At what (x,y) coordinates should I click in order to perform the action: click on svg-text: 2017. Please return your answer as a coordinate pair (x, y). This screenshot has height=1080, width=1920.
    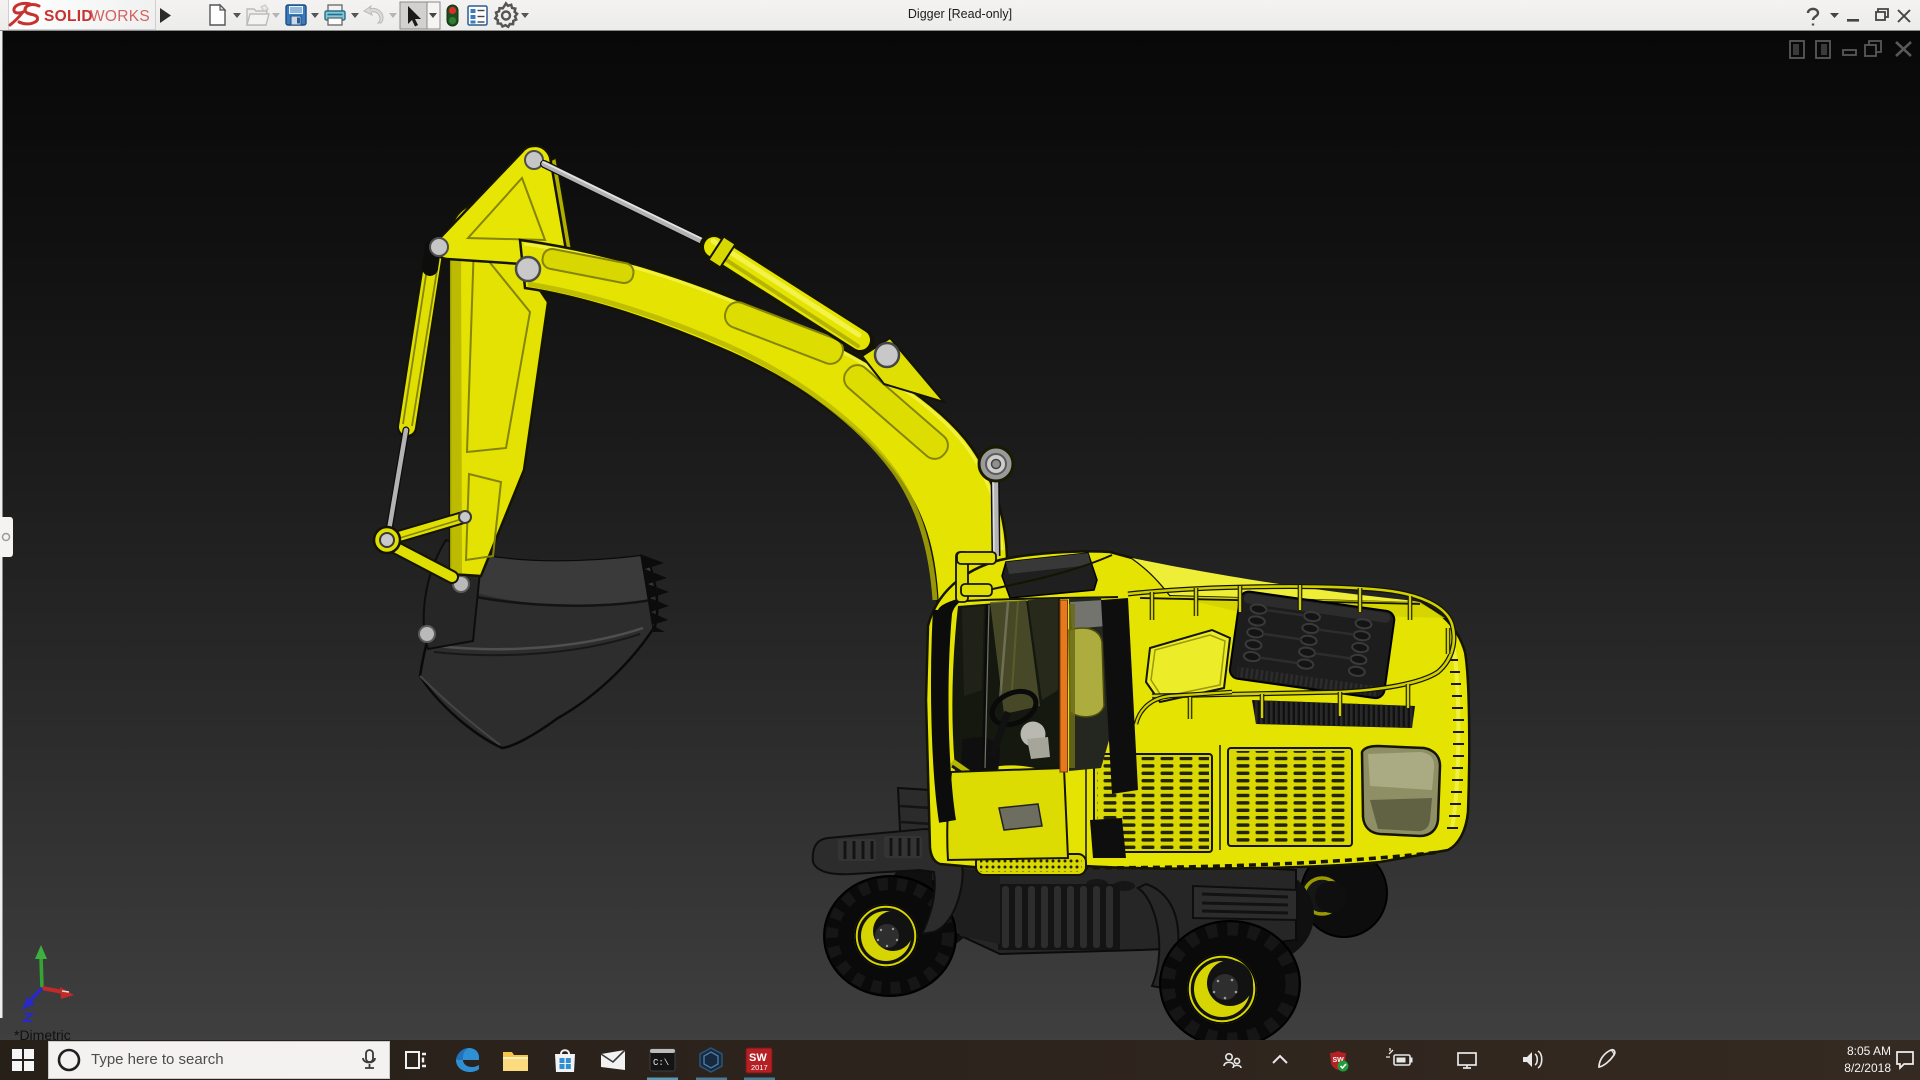
    Looking at the image, I should click on (759, 1067).